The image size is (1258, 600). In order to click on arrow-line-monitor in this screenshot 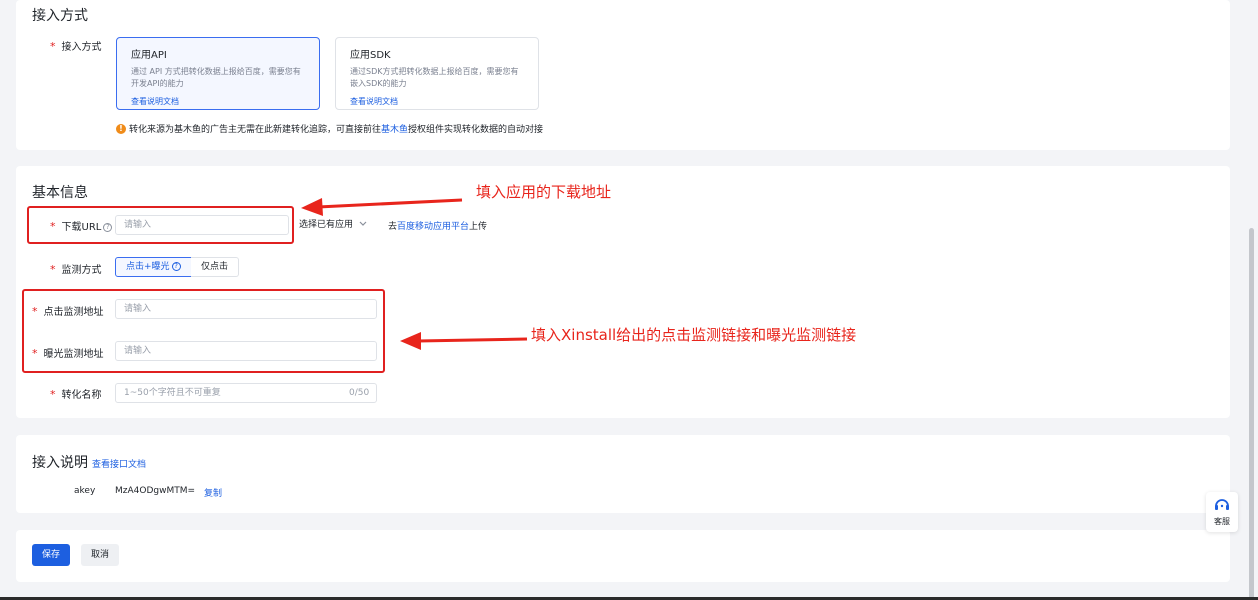, I will do `click(472, 340)`.